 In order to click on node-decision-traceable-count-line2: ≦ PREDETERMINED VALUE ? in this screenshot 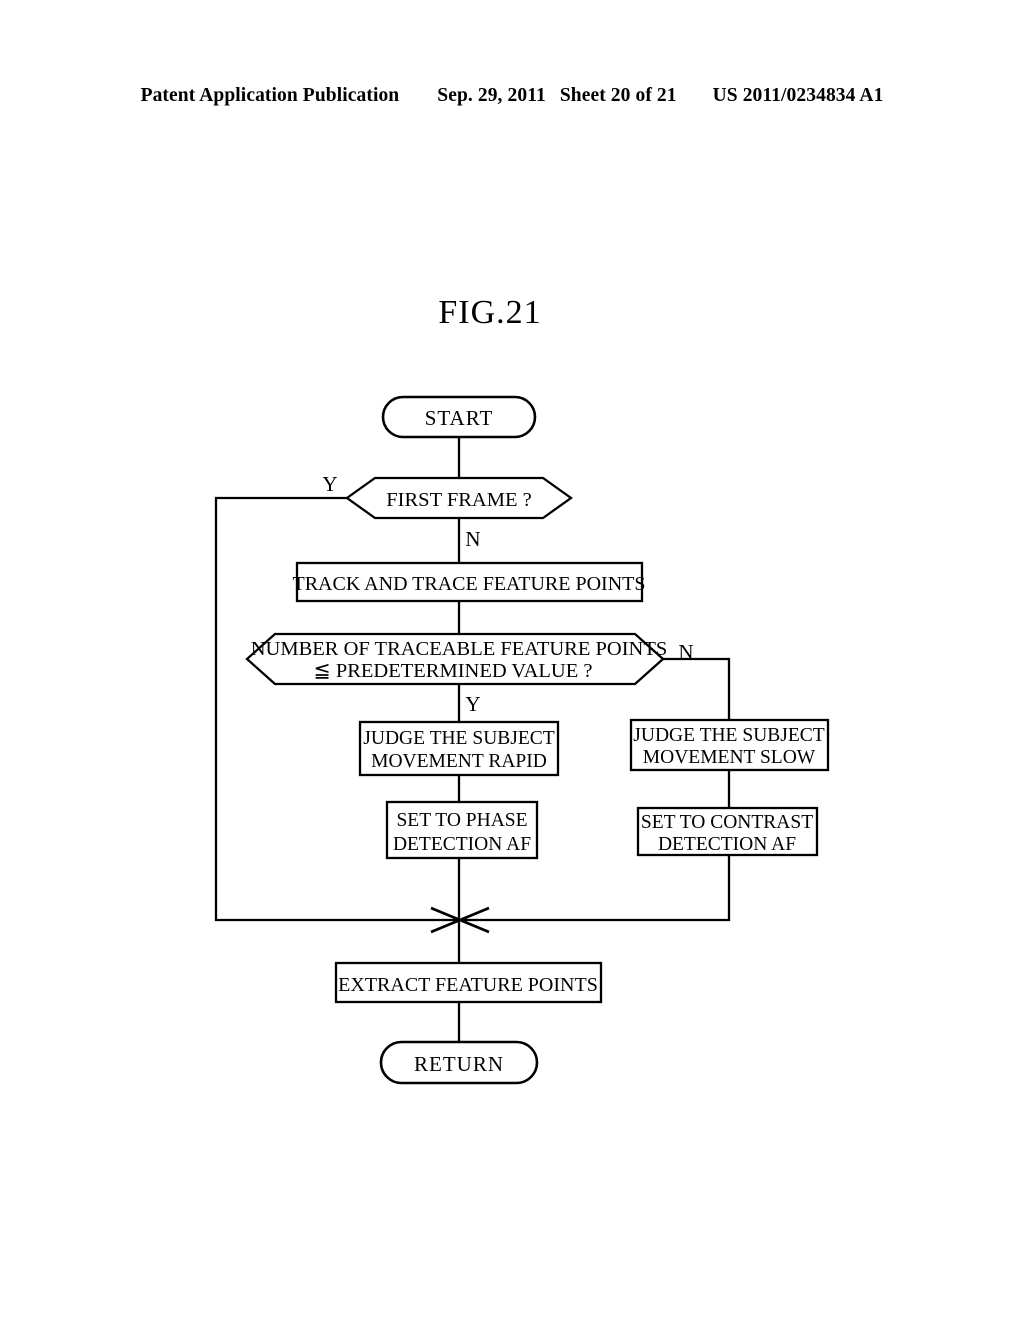, I will do `click(453, 671)`.